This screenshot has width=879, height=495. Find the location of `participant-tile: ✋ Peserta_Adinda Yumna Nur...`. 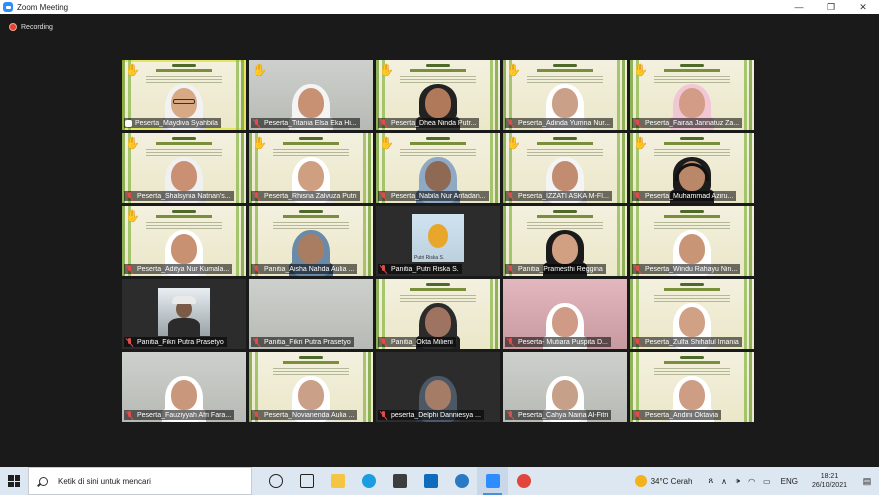

participant-tile: ✋ Peserta_Adinda Yumna Nur... is located at coordinates (565, 95).